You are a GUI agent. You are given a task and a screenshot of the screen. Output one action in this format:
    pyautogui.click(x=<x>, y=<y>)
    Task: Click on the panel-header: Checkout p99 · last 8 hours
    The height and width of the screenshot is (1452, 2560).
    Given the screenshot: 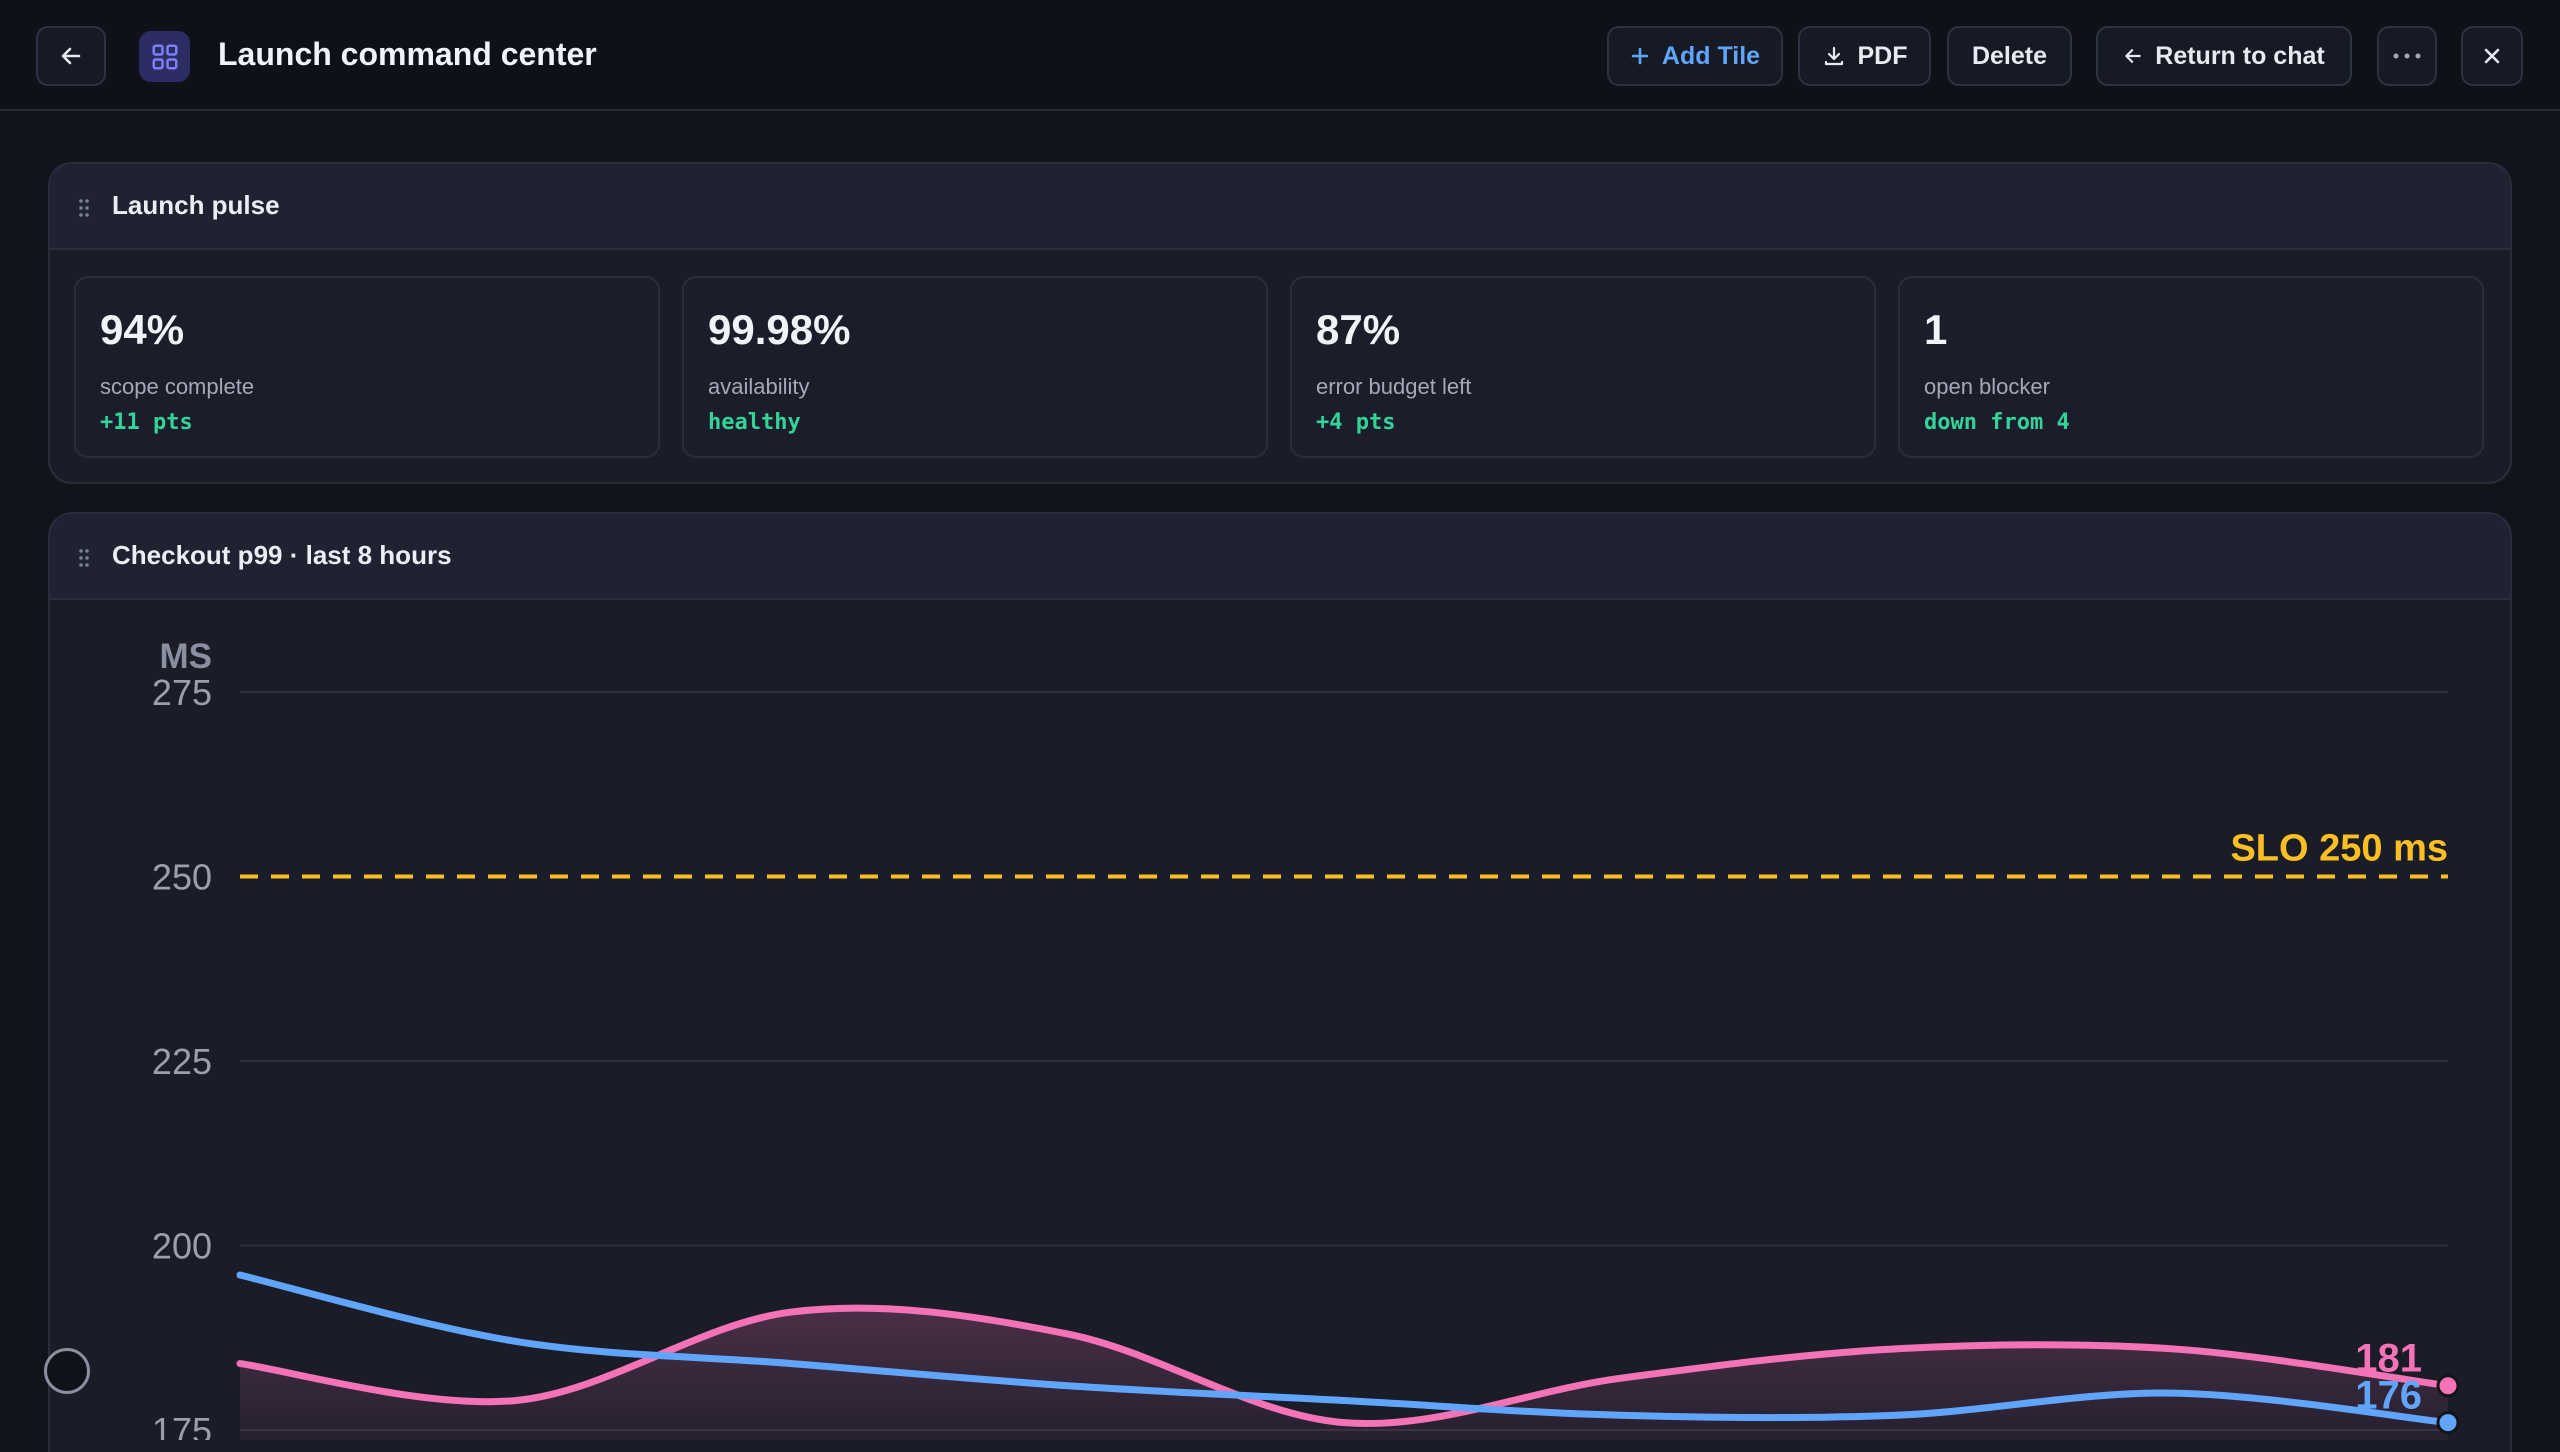 What is the action you would take?
    pyautogui.click(x=1280, y=557)
    